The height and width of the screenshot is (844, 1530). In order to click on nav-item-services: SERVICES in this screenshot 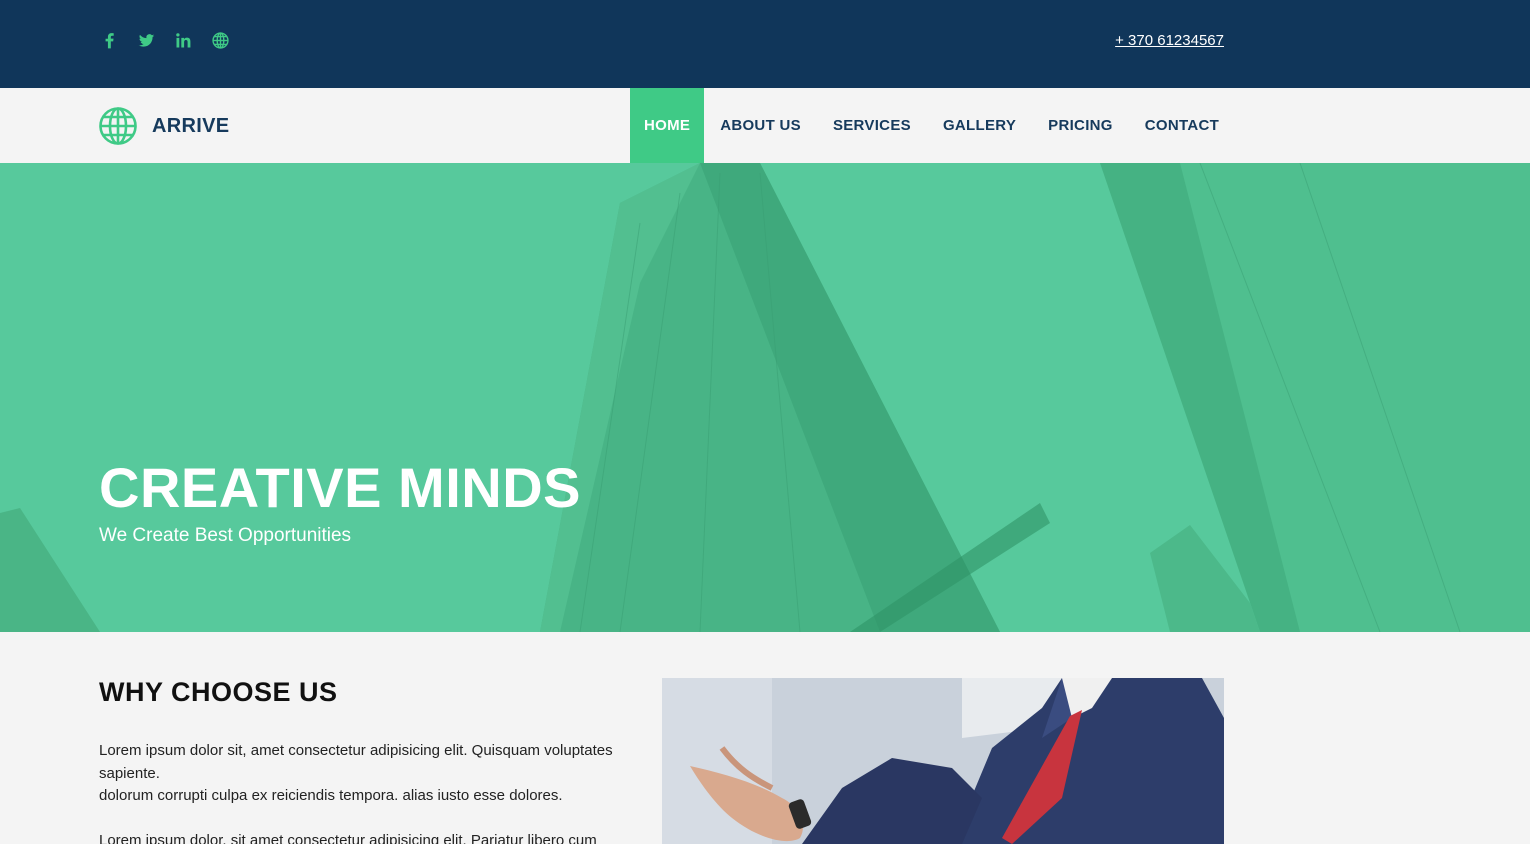, I will do `click(872, 125)`.